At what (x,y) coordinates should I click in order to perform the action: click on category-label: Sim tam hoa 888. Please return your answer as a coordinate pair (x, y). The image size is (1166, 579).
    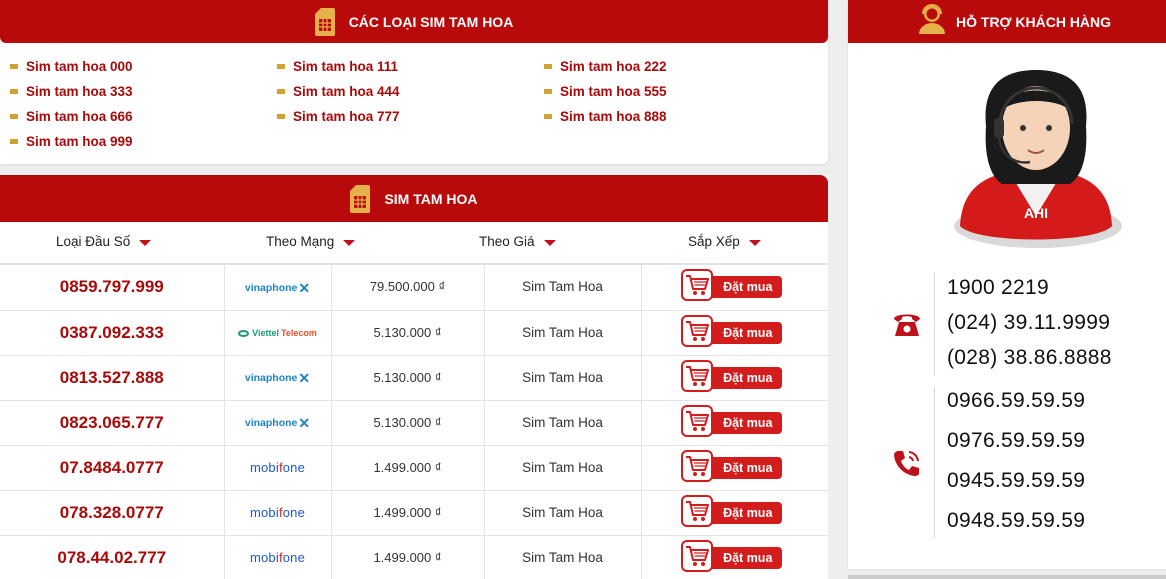
    Looking at the image, I should click on (613, 116).